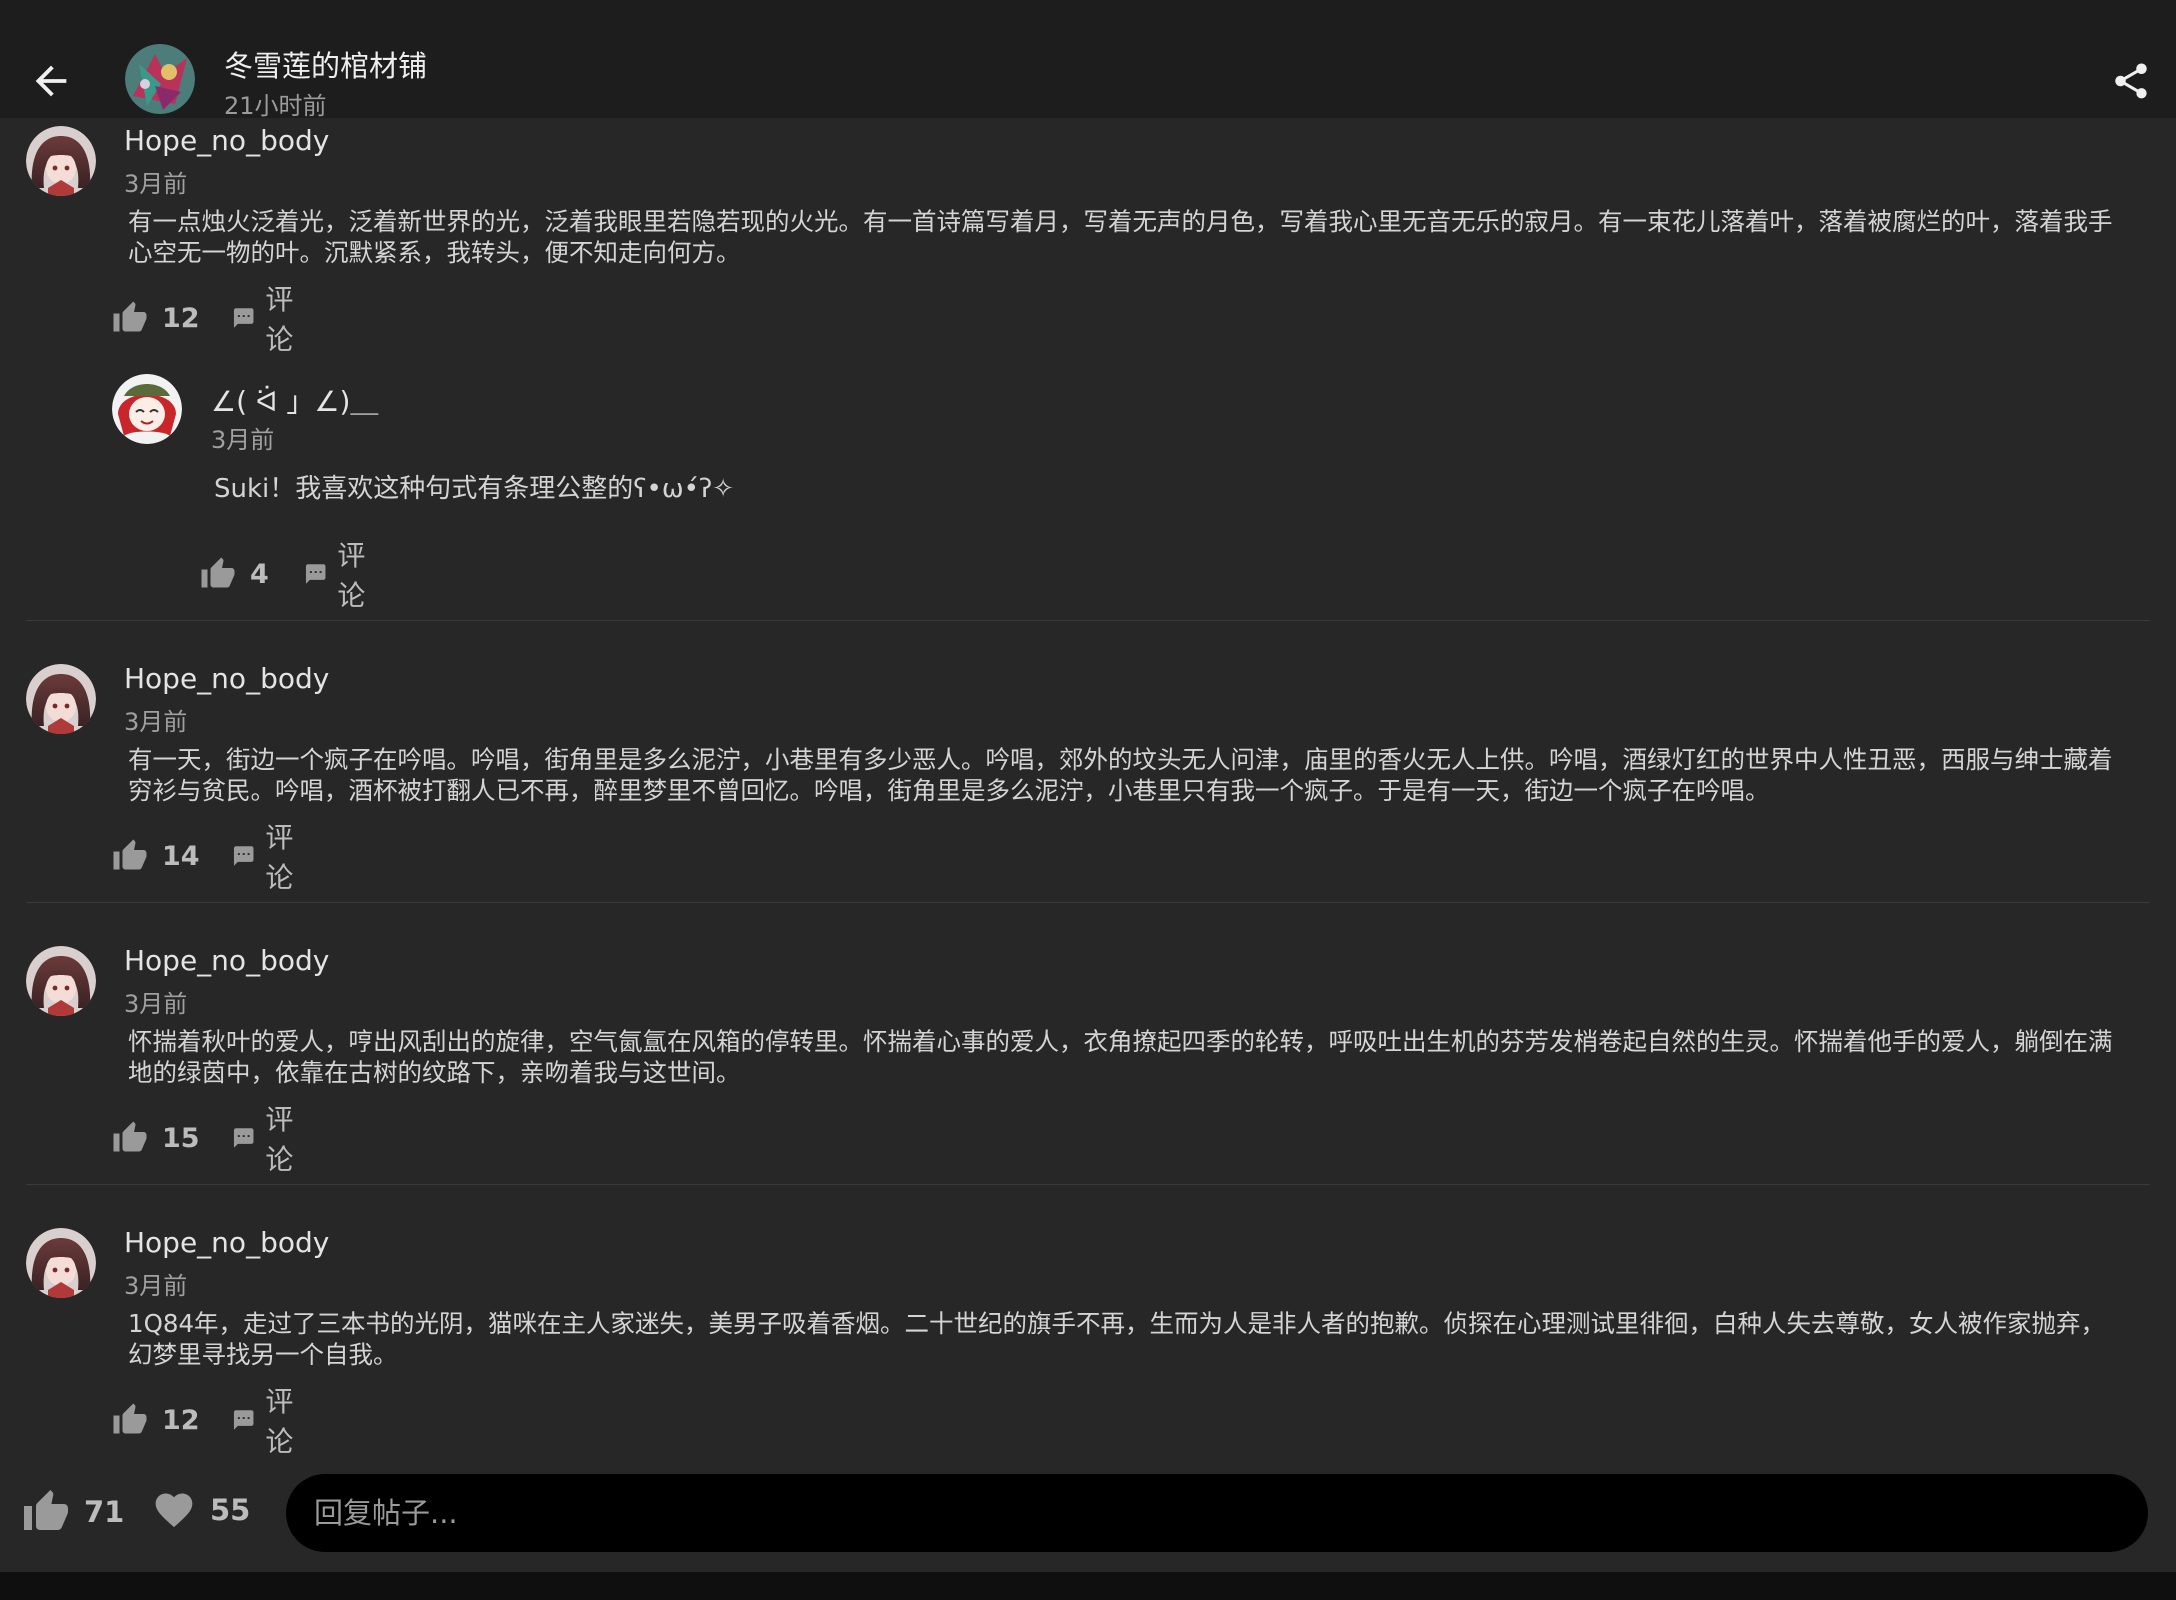 This screenshot has width=2176, height=1600. I want to click on top-bar: 冬雪莲的棺材铺 21小时前, so click(1088, 60).